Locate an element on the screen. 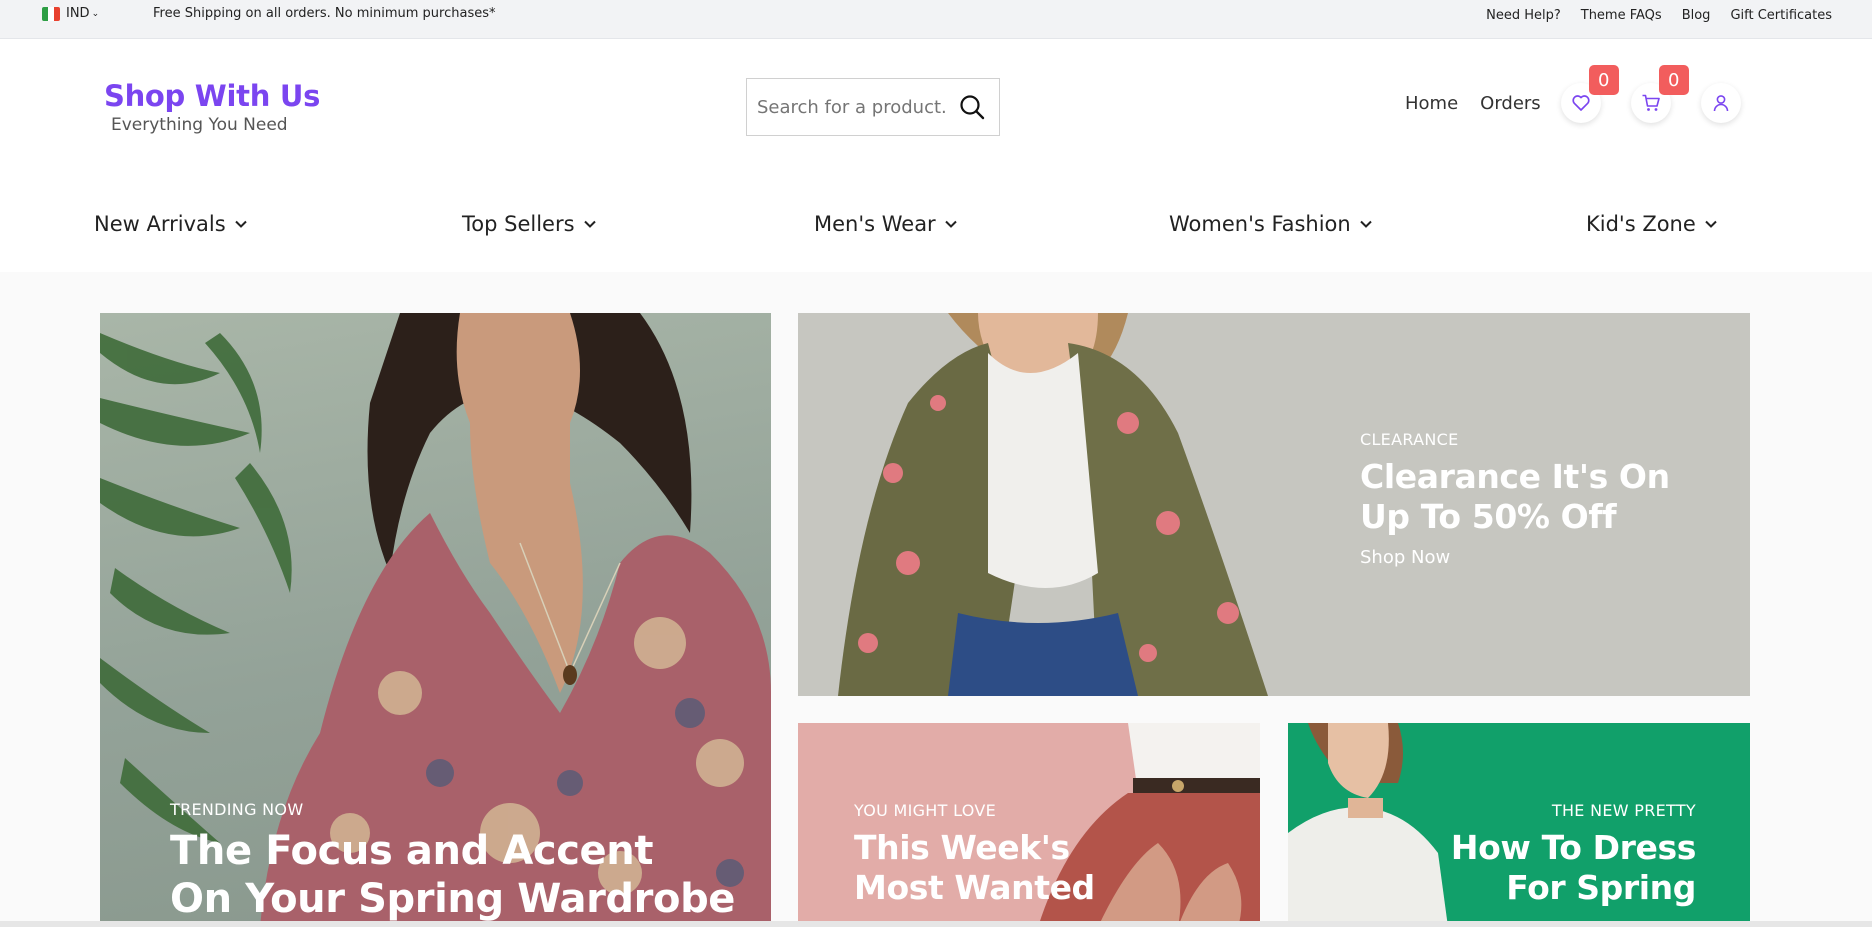 The image size is (1872, 927). cart-count-badge: 0 is located at coordinates (1673, 80).